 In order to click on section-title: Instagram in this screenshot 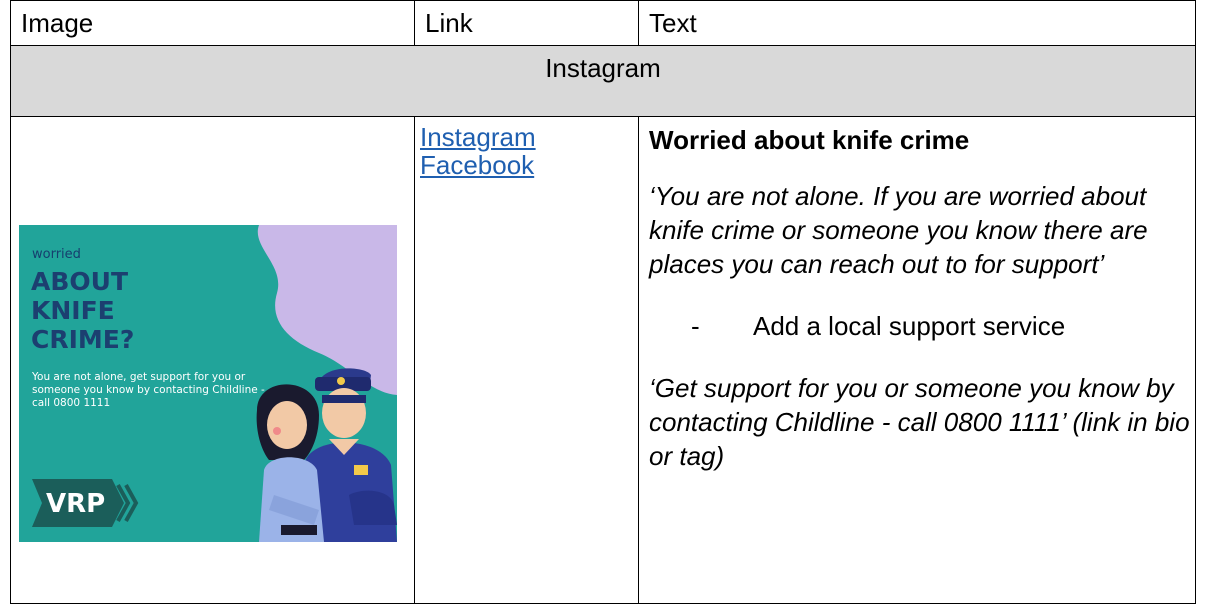, I will do `click(603, 81)`.